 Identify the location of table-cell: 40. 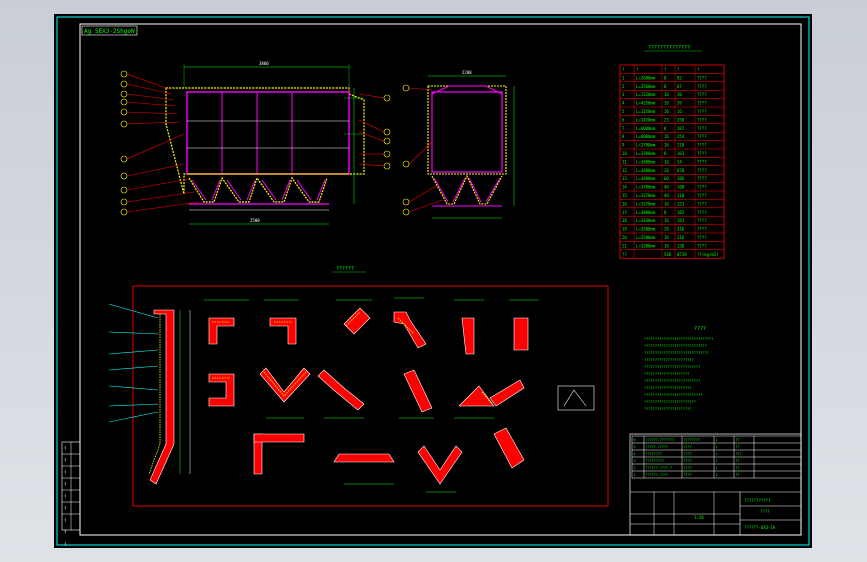
(666, 195).